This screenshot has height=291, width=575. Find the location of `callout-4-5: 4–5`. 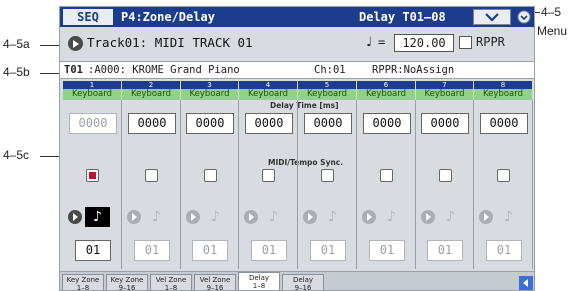

callout-4-5: 4–5 is located at coordinates (551, 12).